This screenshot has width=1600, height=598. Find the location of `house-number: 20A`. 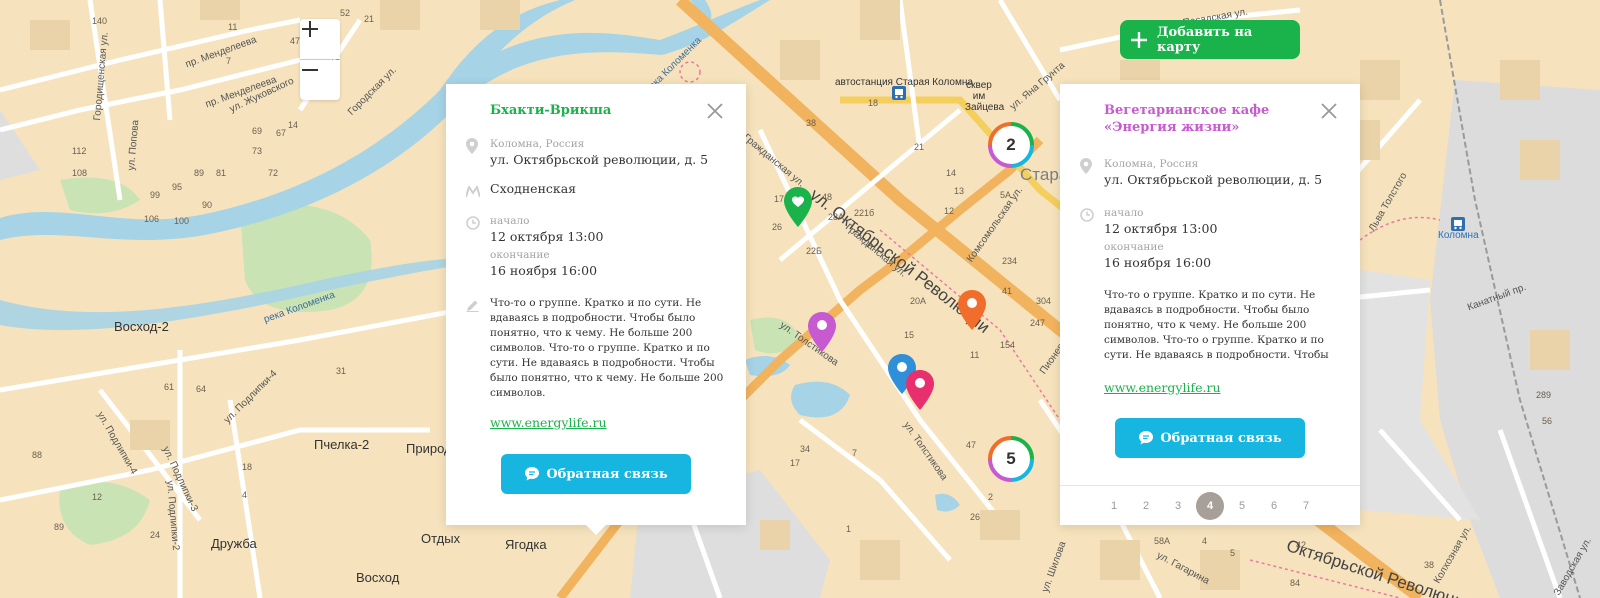

house-number: 20A is located at coordinates (918, 301).